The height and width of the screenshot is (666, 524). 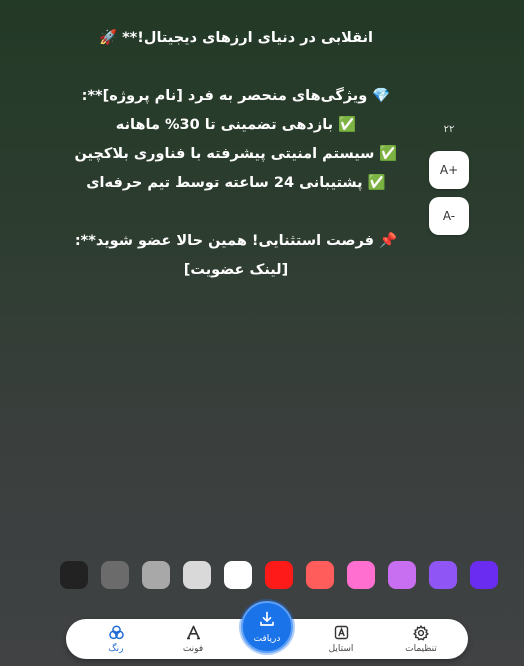 I want to click on nav-color: رنگ, so click(x=116, y=639).